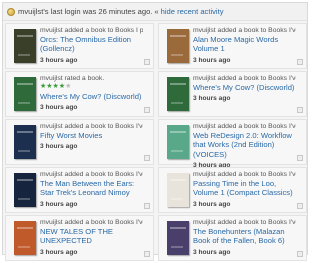 The width and height of the screenshot is (320, 263). Describe the element at coordinates (244, 44) in the screenshot. I see `book-title-link: Alan Moore Magic Words Volume 1` at that location.